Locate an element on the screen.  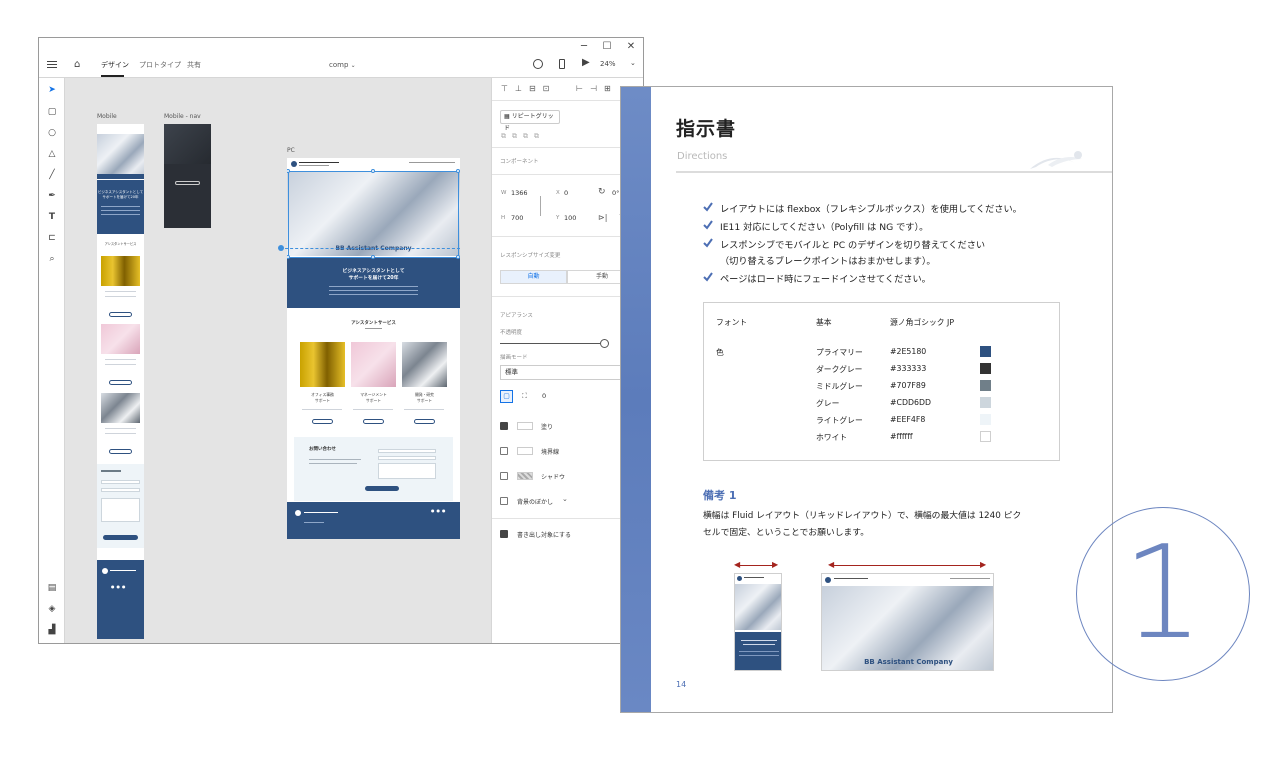
fill-swatch is located at coordinates (525, 426).